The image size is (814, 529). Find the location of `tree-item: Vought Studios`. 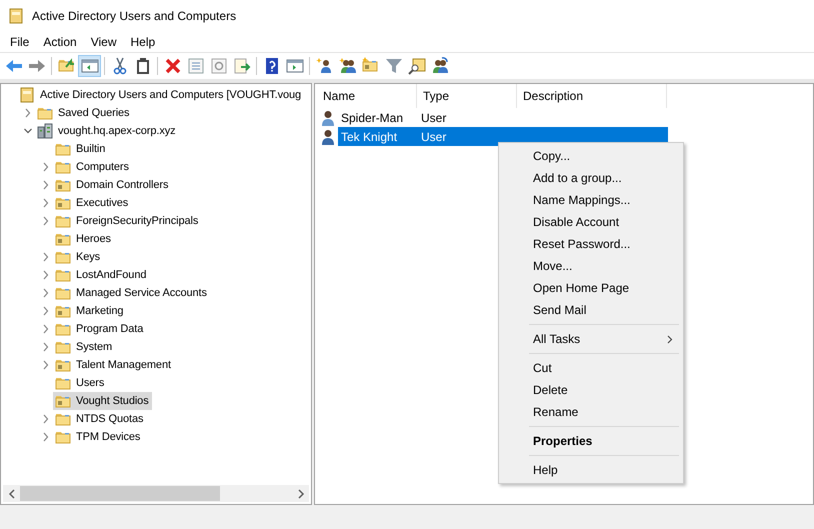

tree-item: Vought Studios is located at coordinates (102, 401).